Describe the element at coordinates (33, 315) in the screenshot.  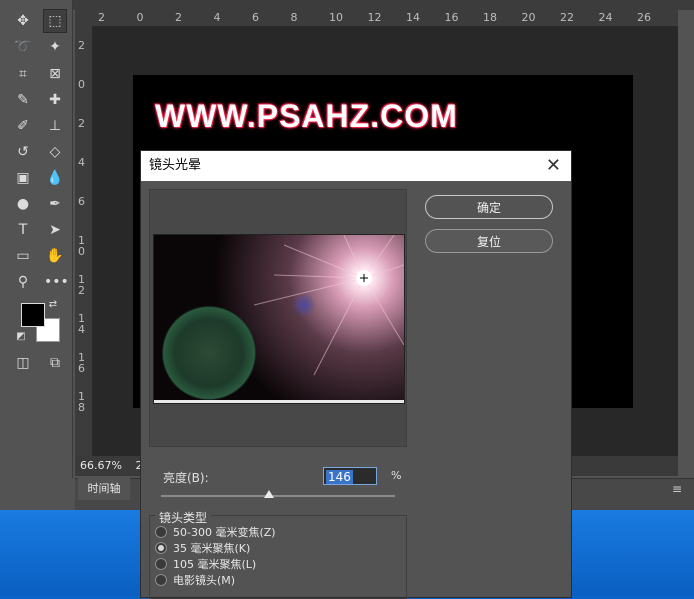
I see `foreground-color-swatch` at that location.